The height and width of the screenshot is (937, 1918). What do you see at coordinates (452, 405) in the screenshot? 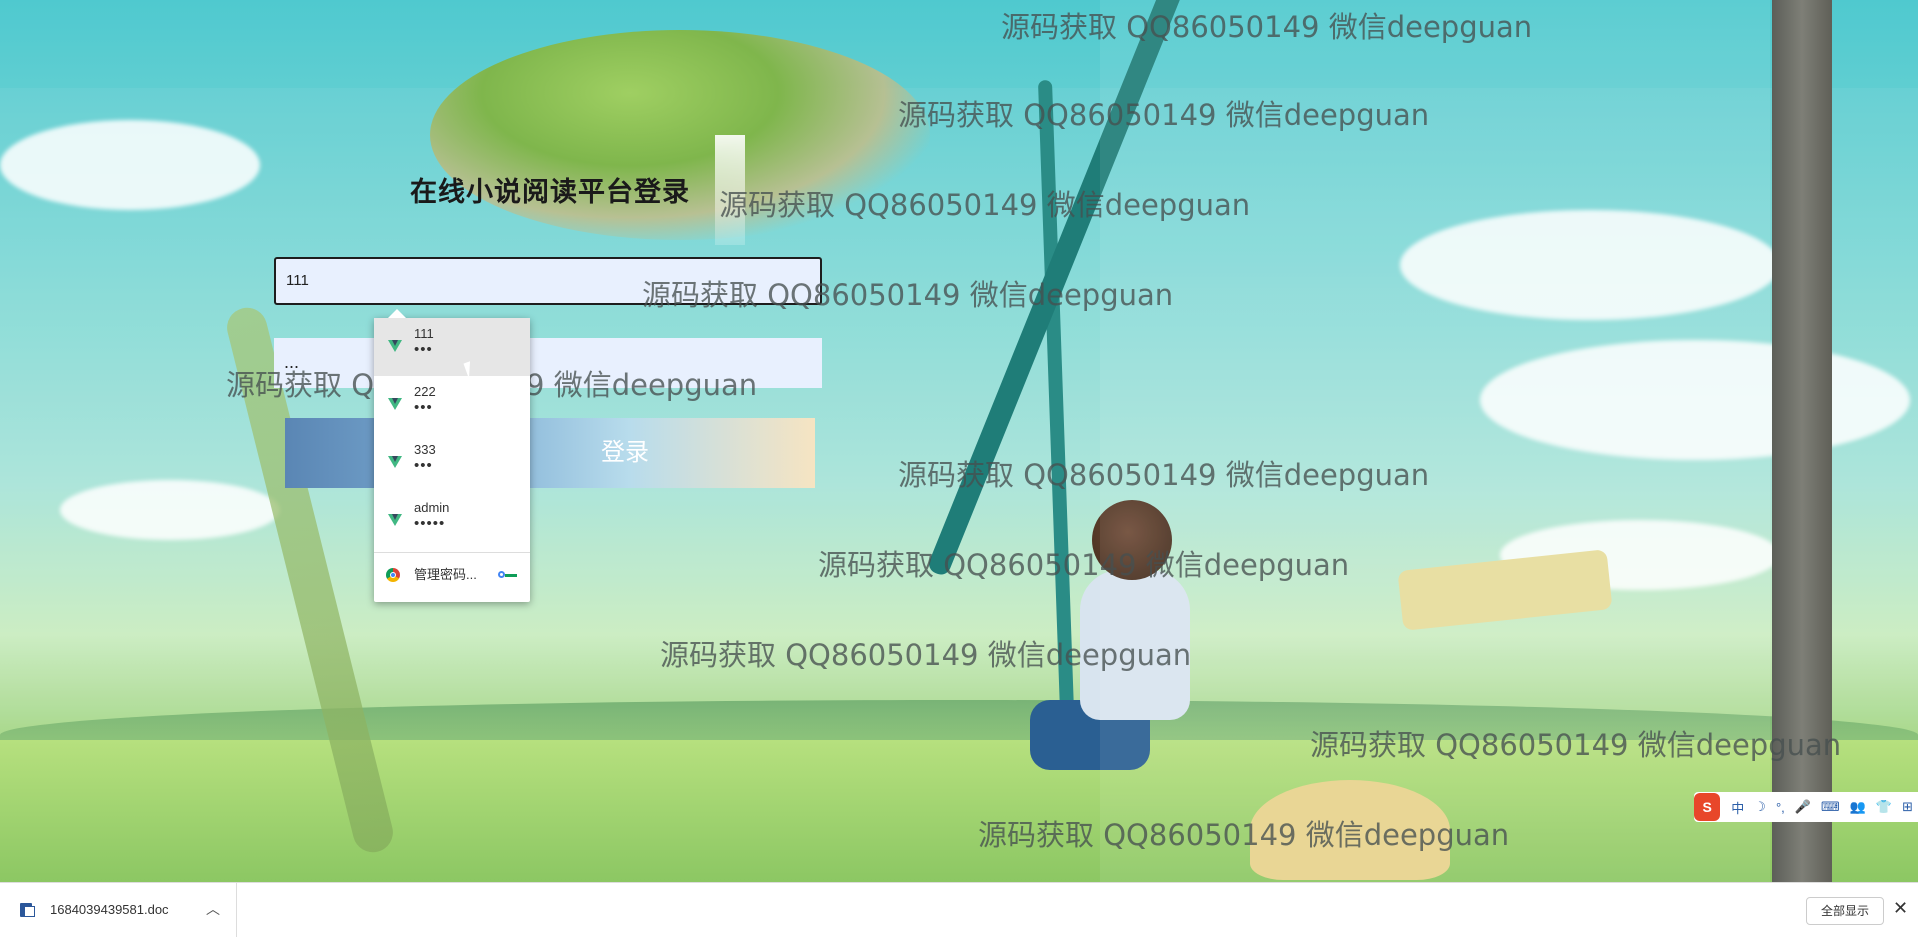
I see `autofill-item: 222 •••` at bounding box center [452, 405].